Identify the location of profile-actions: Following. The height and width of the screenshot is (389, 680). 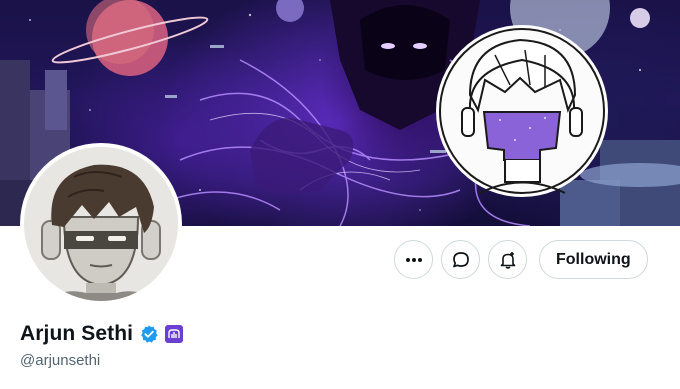
(521, 259).